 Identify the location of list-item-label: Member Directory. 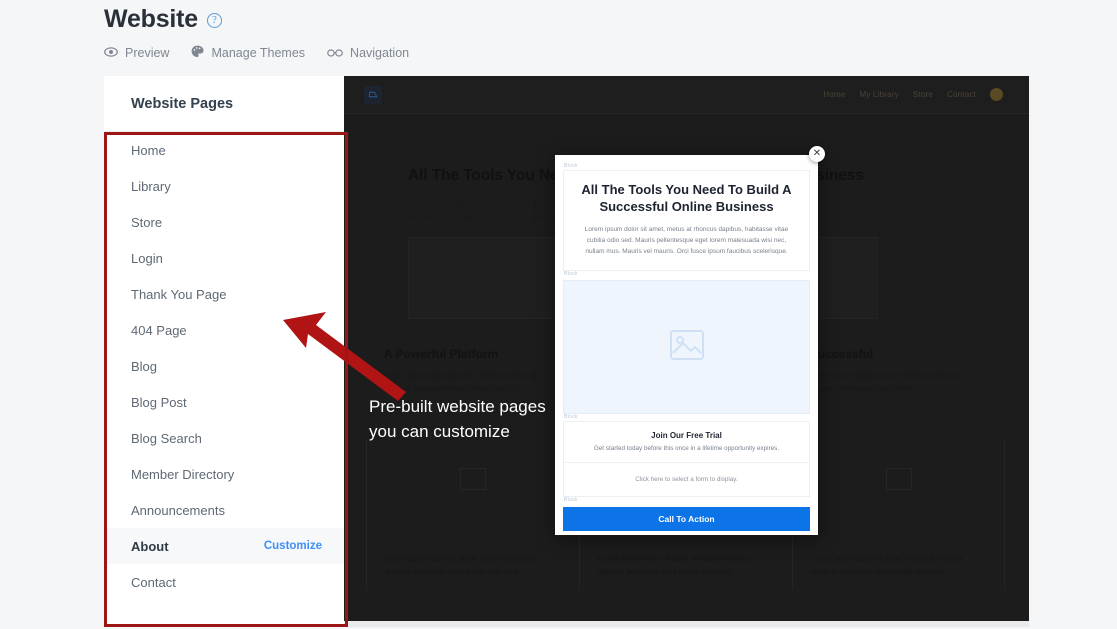
(183, 474).